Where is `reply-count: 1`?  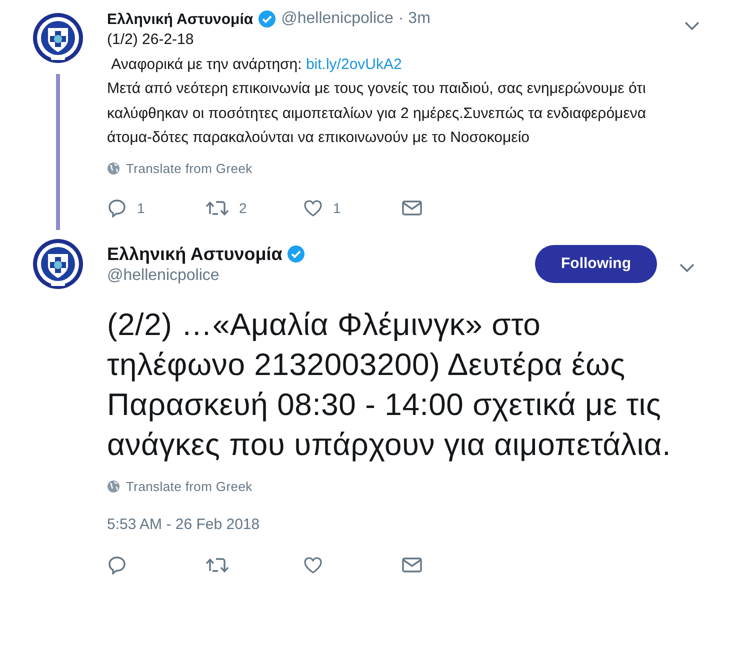
reply-count: 1 is located at coordinates (141, 208).